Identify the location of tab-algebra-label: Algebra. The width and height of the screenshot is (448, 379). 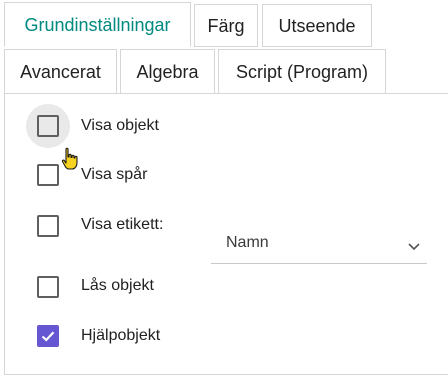
(167, 71).